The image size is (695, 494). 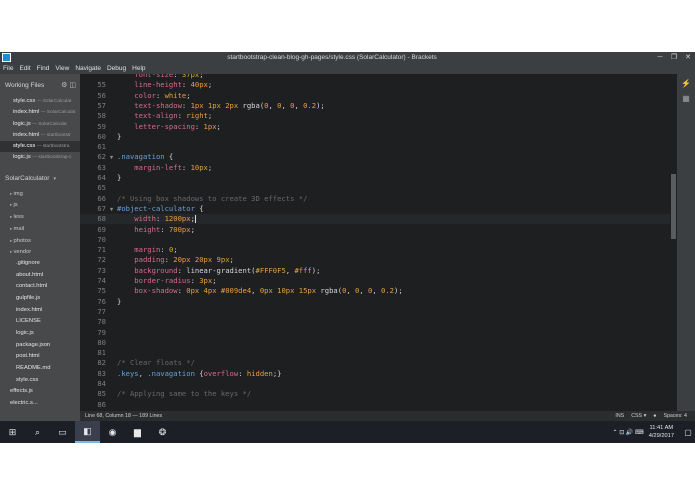 I want to click on working-file-item: index.html — SolarCalculat, so click(x=40, y=112).